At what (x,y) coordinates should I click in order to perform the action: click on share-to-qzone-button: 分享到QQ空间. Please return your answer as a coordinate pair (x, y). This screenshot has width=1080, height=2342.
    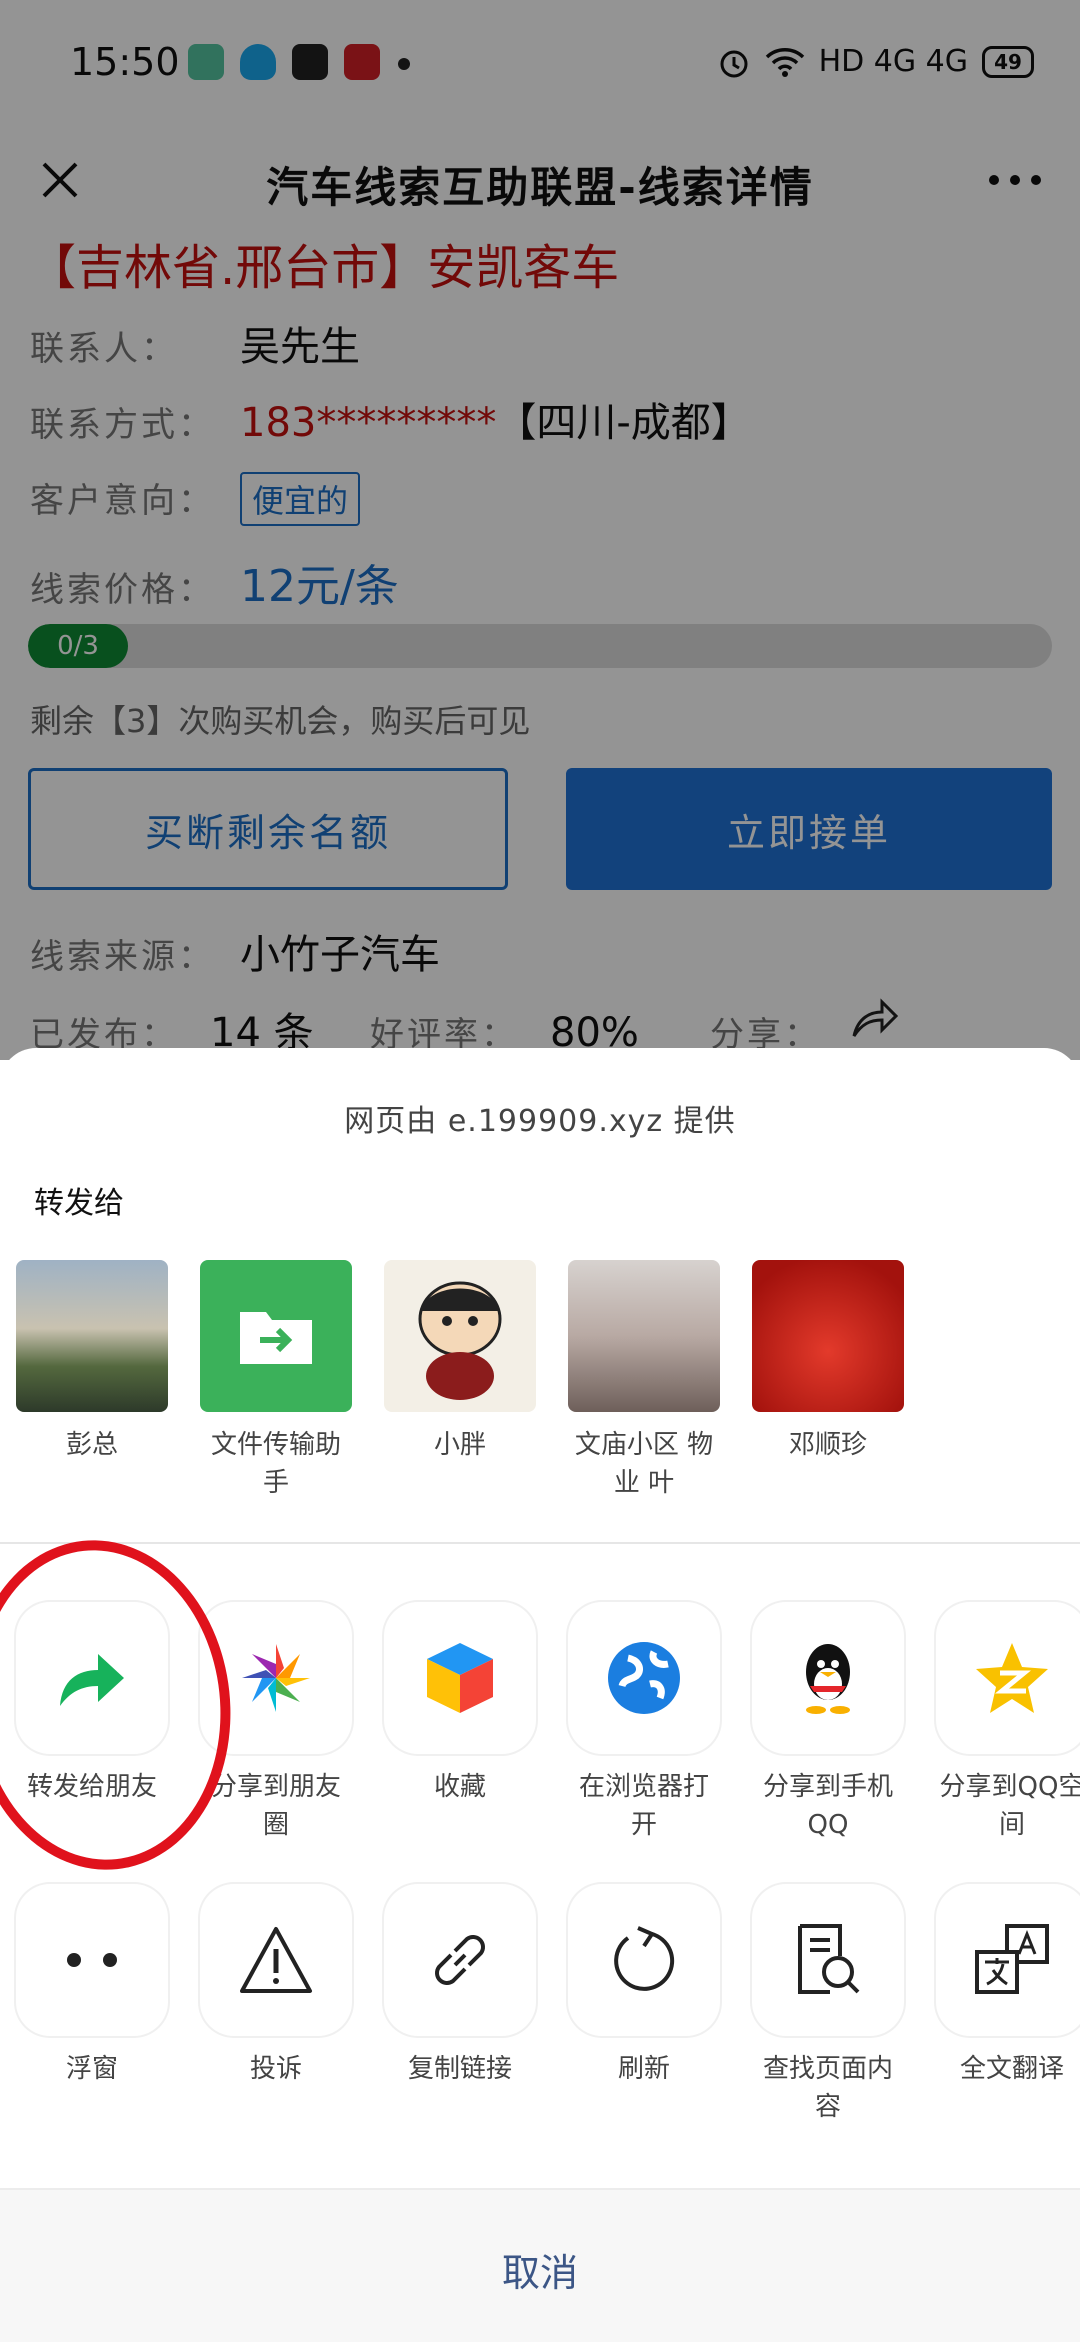
    Looking at the image, I should click on (1008, 1723).